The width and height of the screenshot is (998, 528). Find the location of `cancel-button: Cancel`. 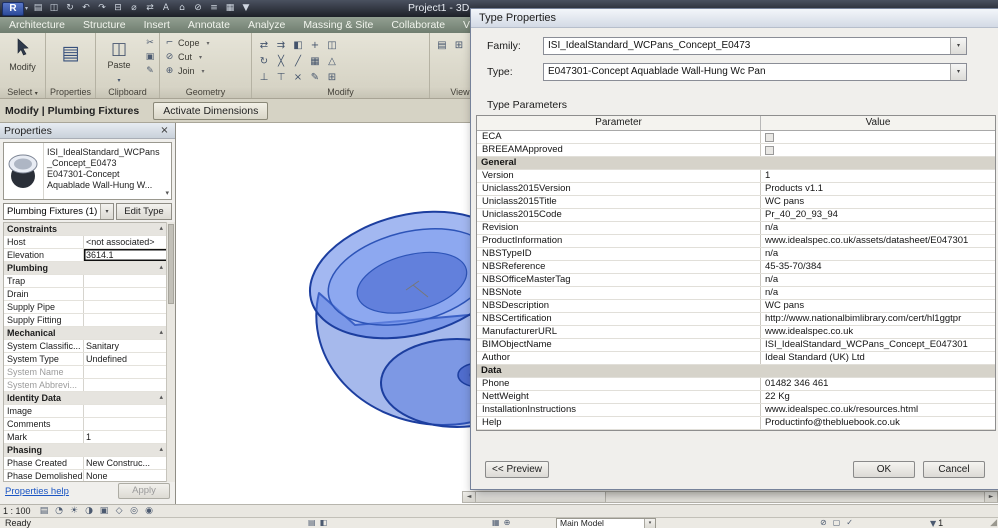

cancel-button: Cancel is located at coordinates (954, 469).